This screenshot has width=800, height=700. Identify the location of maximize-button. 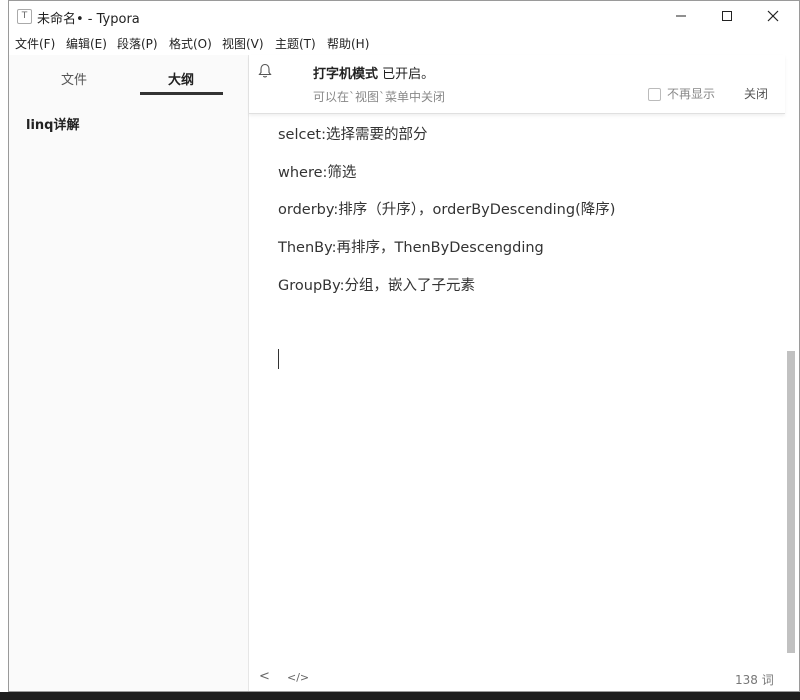
(727, 16).